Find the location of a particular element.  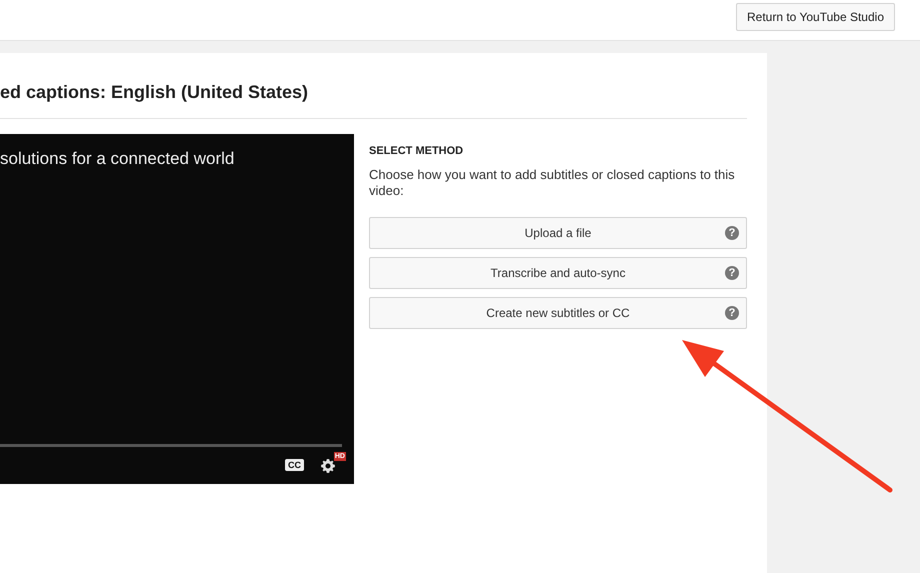

captions-button: CC is located at coordinates (294, 465).